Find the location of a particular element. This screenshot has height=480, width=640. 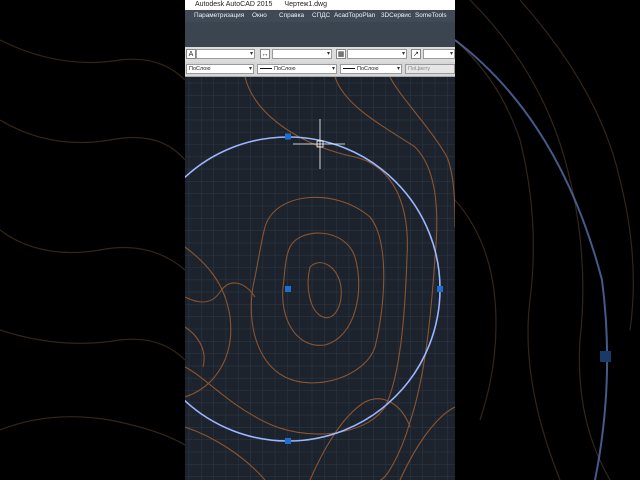

menu-item-parametrization: Параметризация is located at coordinates (219, 16).